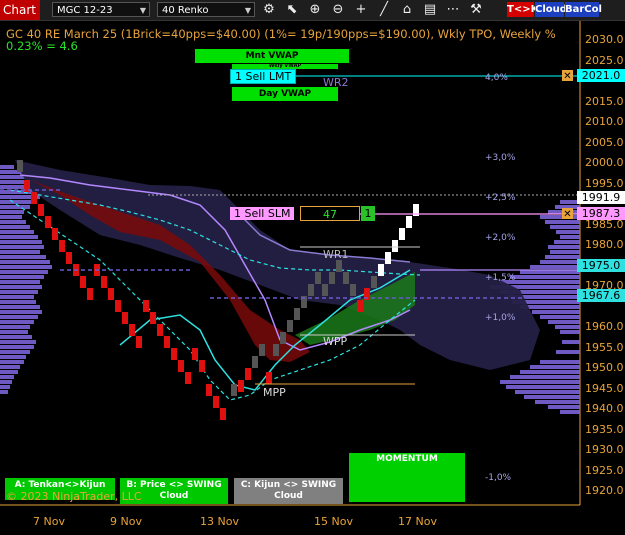 Image resolution: width=625 pixels, height=535 pixels. What do you see at coordinates (604, 449) in the screenshot?
I see `y-tick: 1930.0` at bounding box center [604, 449].